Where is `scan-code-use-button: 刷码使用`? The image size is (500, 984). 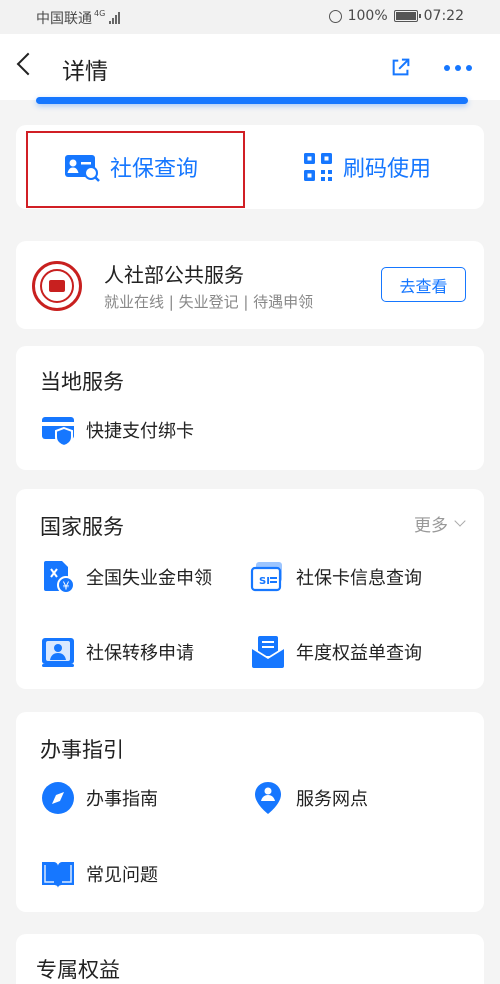
scan-code-use-button: 刷码使用 is located at coordinates (367, 167).